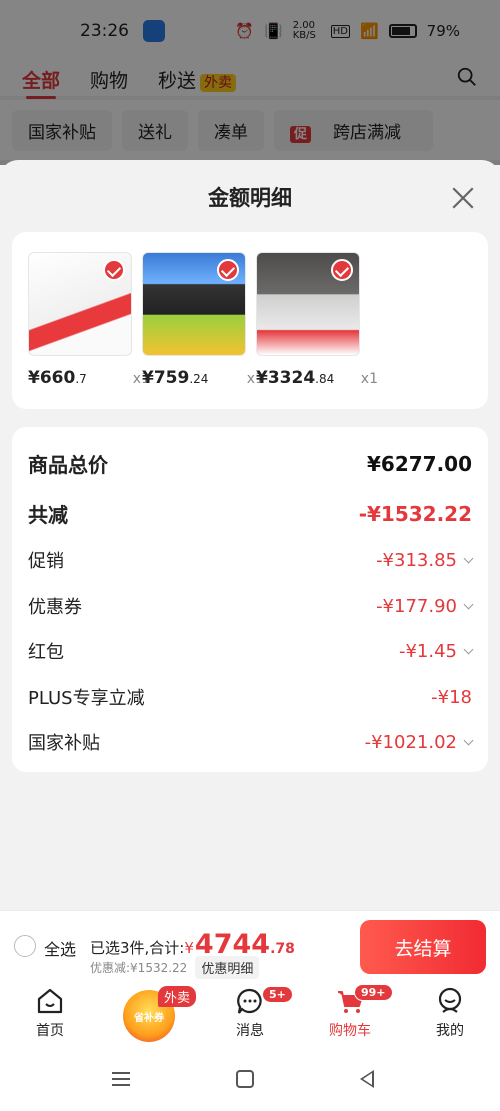  I want to click on product-price-dec: .84, so click(325, 379).